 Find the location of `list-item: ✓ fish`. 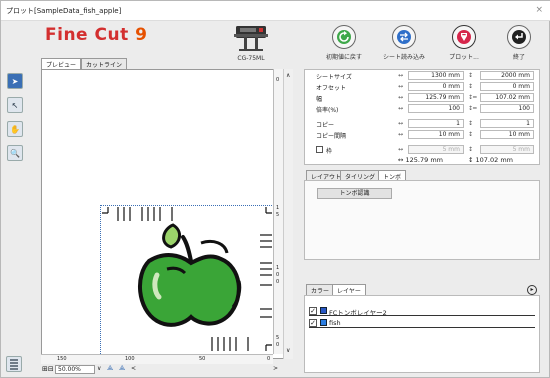

list-item: ✓ fish is located at coordinates (422, 323).